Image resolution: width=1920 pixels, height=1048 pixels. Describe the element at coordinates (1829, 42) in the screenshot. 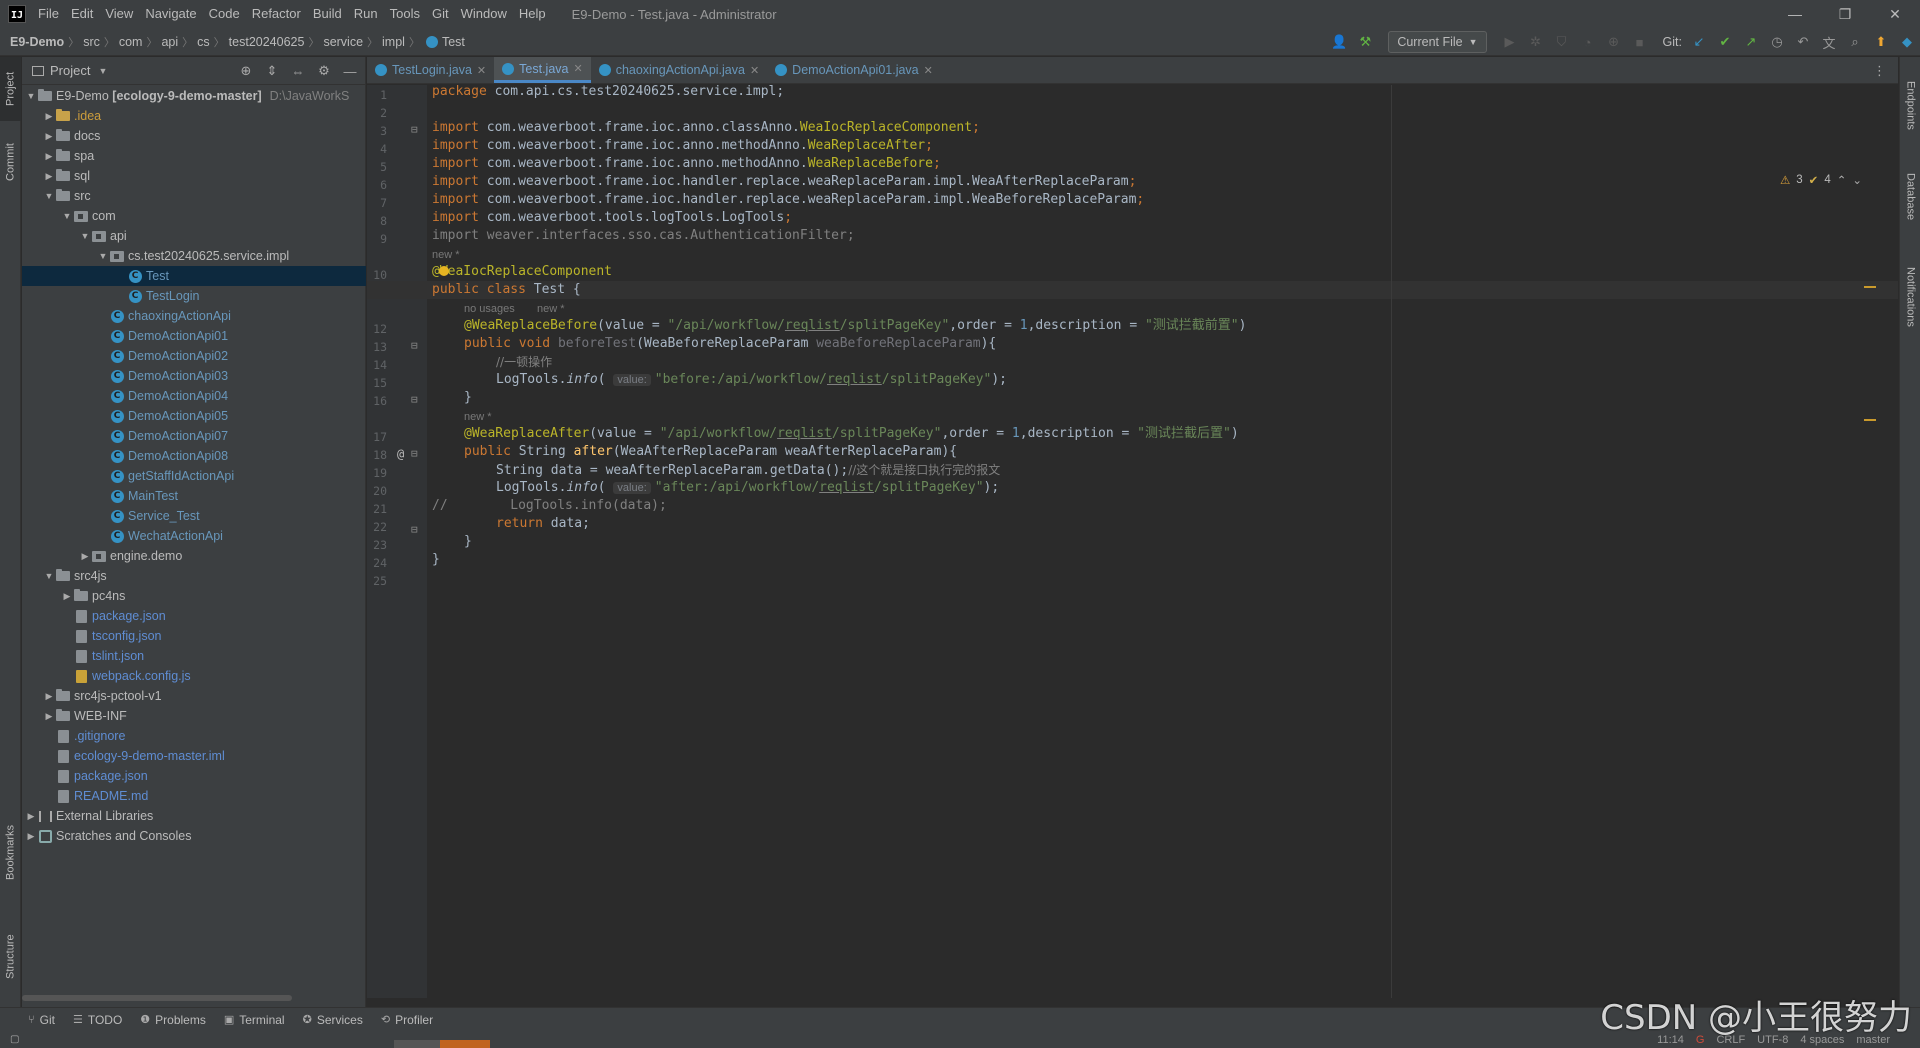

I see `translate-icon: 文` at that location.